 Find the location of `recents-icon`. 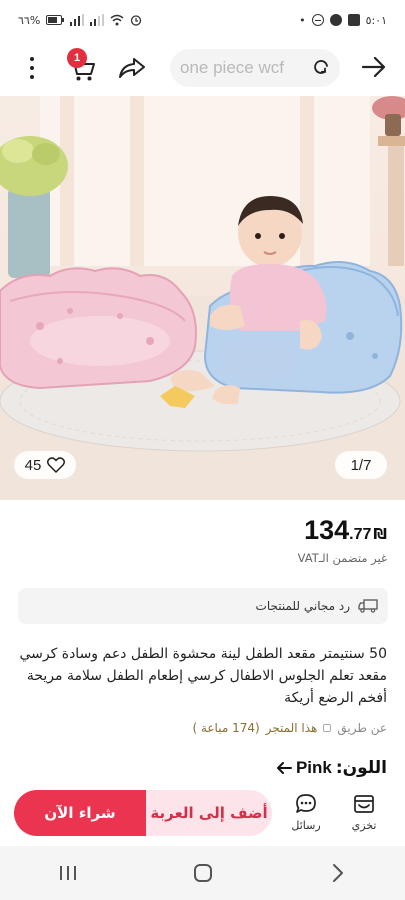

recents-icon is located at coordinates (67, 873).